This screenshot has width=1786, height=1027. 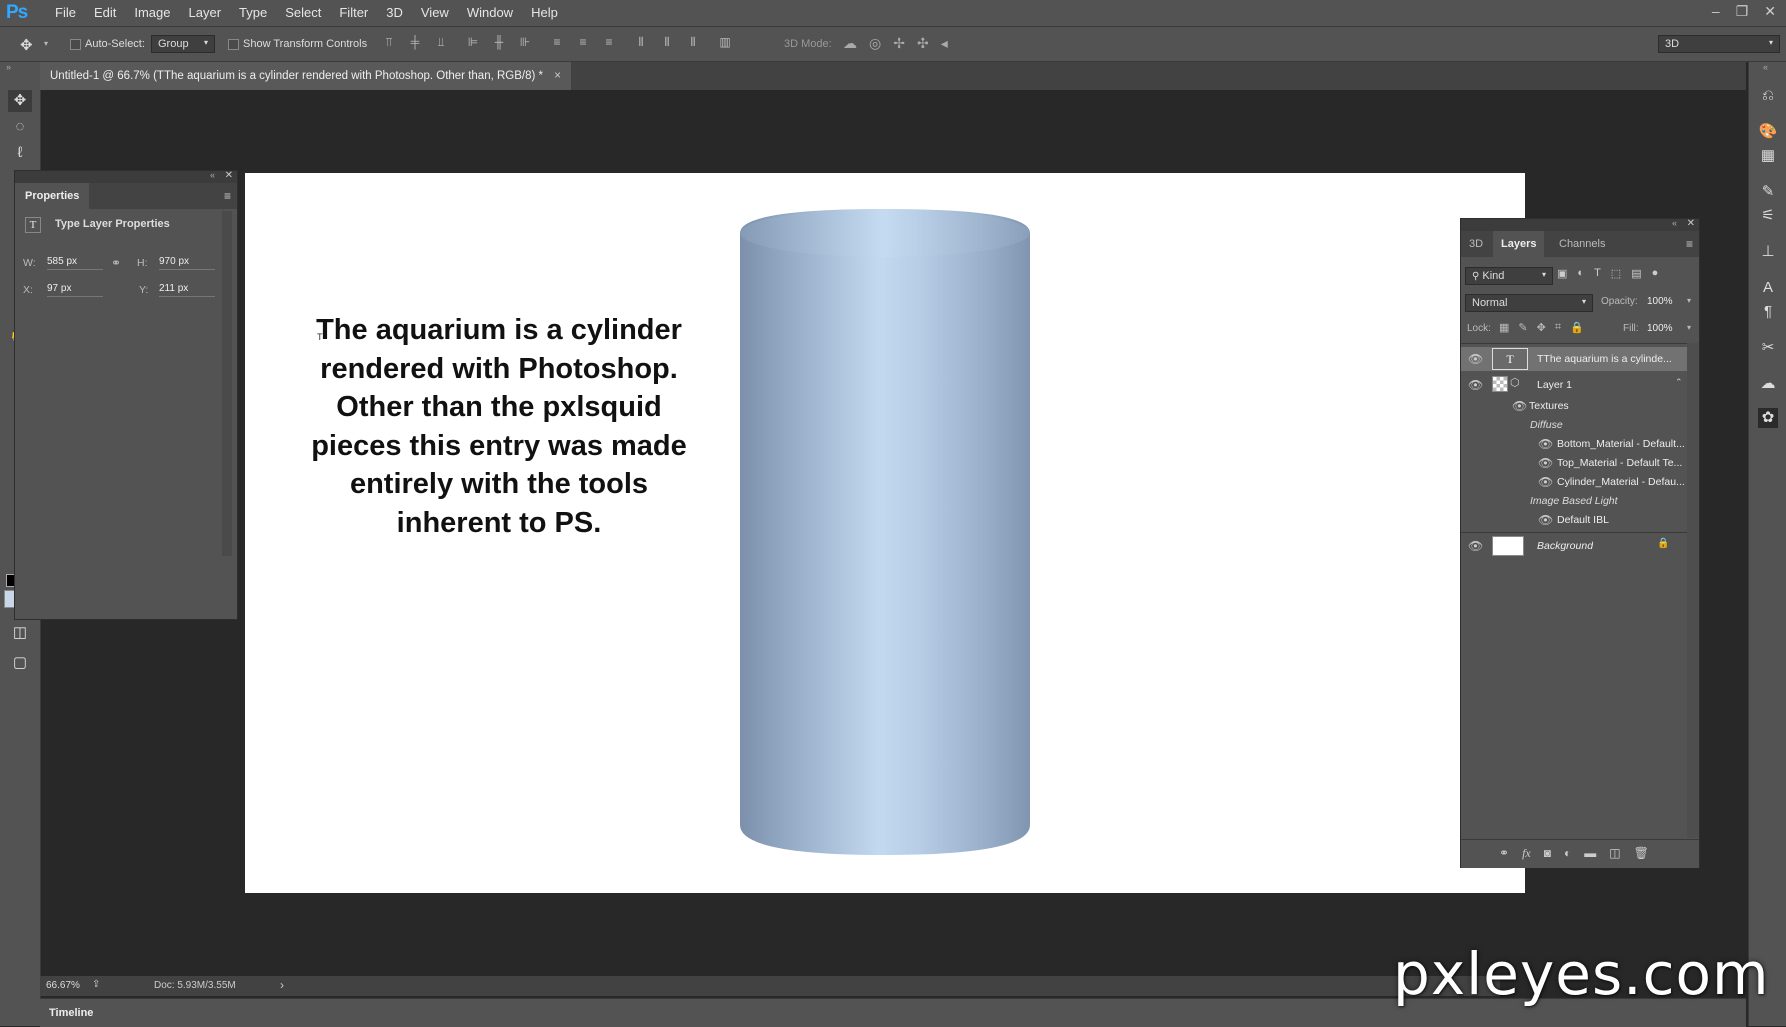 What do you see at coordinates (1547, 853) in the screenshot?
I see `add-mask-icon: ◙` at bounding box center [1547, 853].